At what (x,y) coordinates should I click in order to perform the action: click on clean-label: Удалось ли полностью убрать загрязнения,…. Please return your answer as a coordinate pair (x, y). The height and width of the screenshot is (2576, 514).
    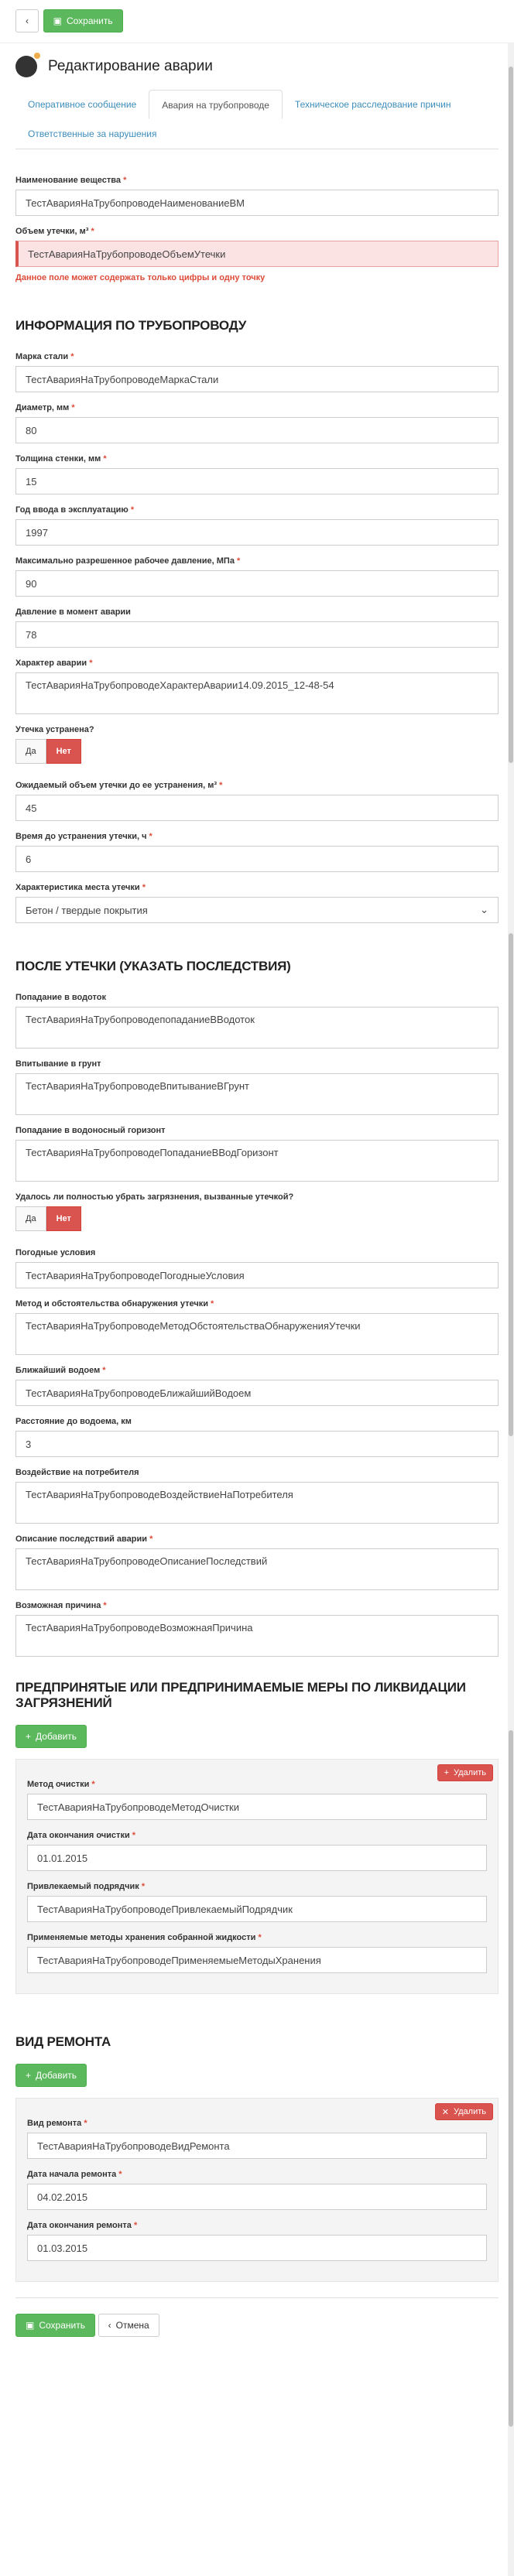
    Looking at the image, I should click on (154, 1197).